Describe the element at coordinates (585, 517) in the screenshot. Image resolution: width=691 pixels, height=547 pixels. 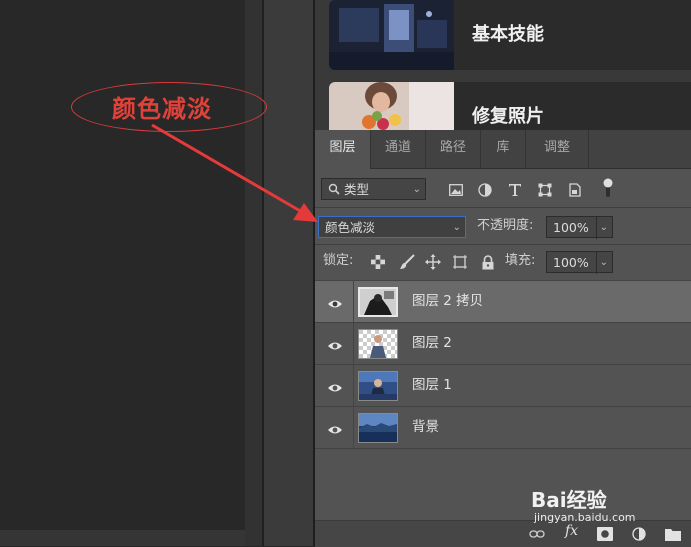
I see `watermark-url: jingyan.baidu.com` at that location.